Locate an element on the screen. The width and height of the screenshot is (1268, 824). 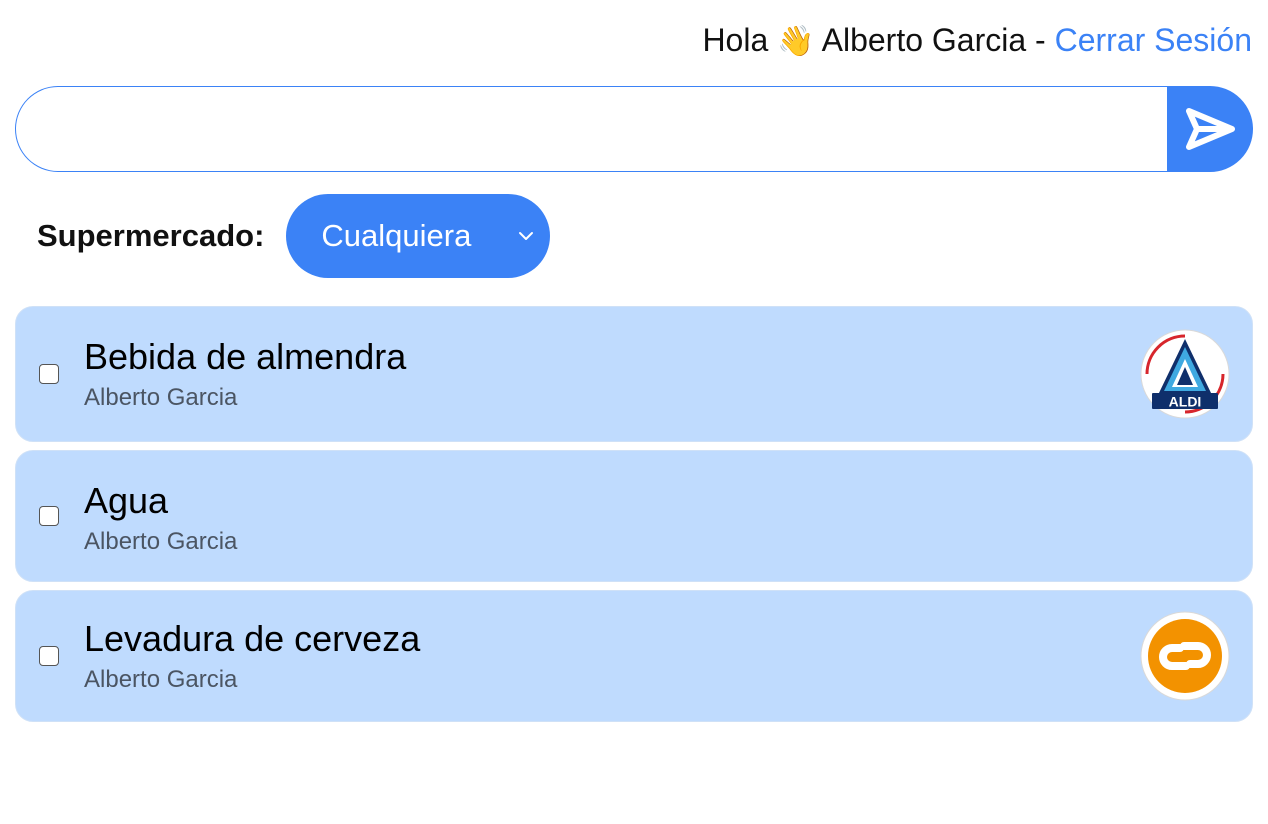
aldi-logo-icon: ALDI is located at coordinates (1185, 374).